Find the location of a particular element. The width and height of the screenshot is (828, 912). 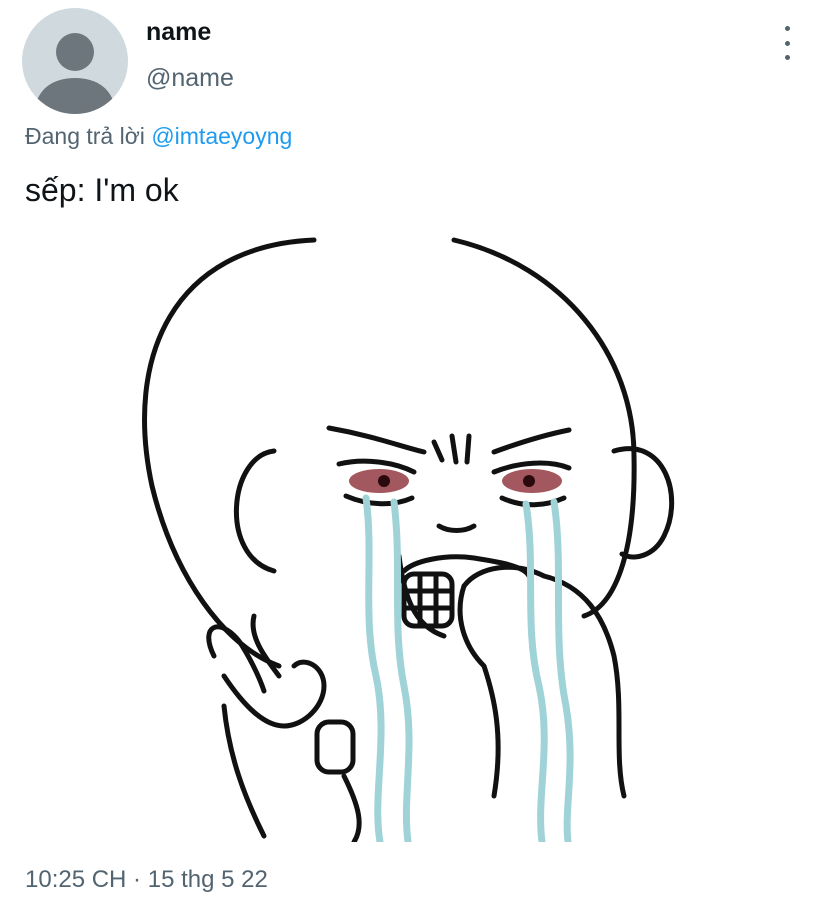

reply-mention-link: @imtaeyoyng is located at coordinates (221, 136).